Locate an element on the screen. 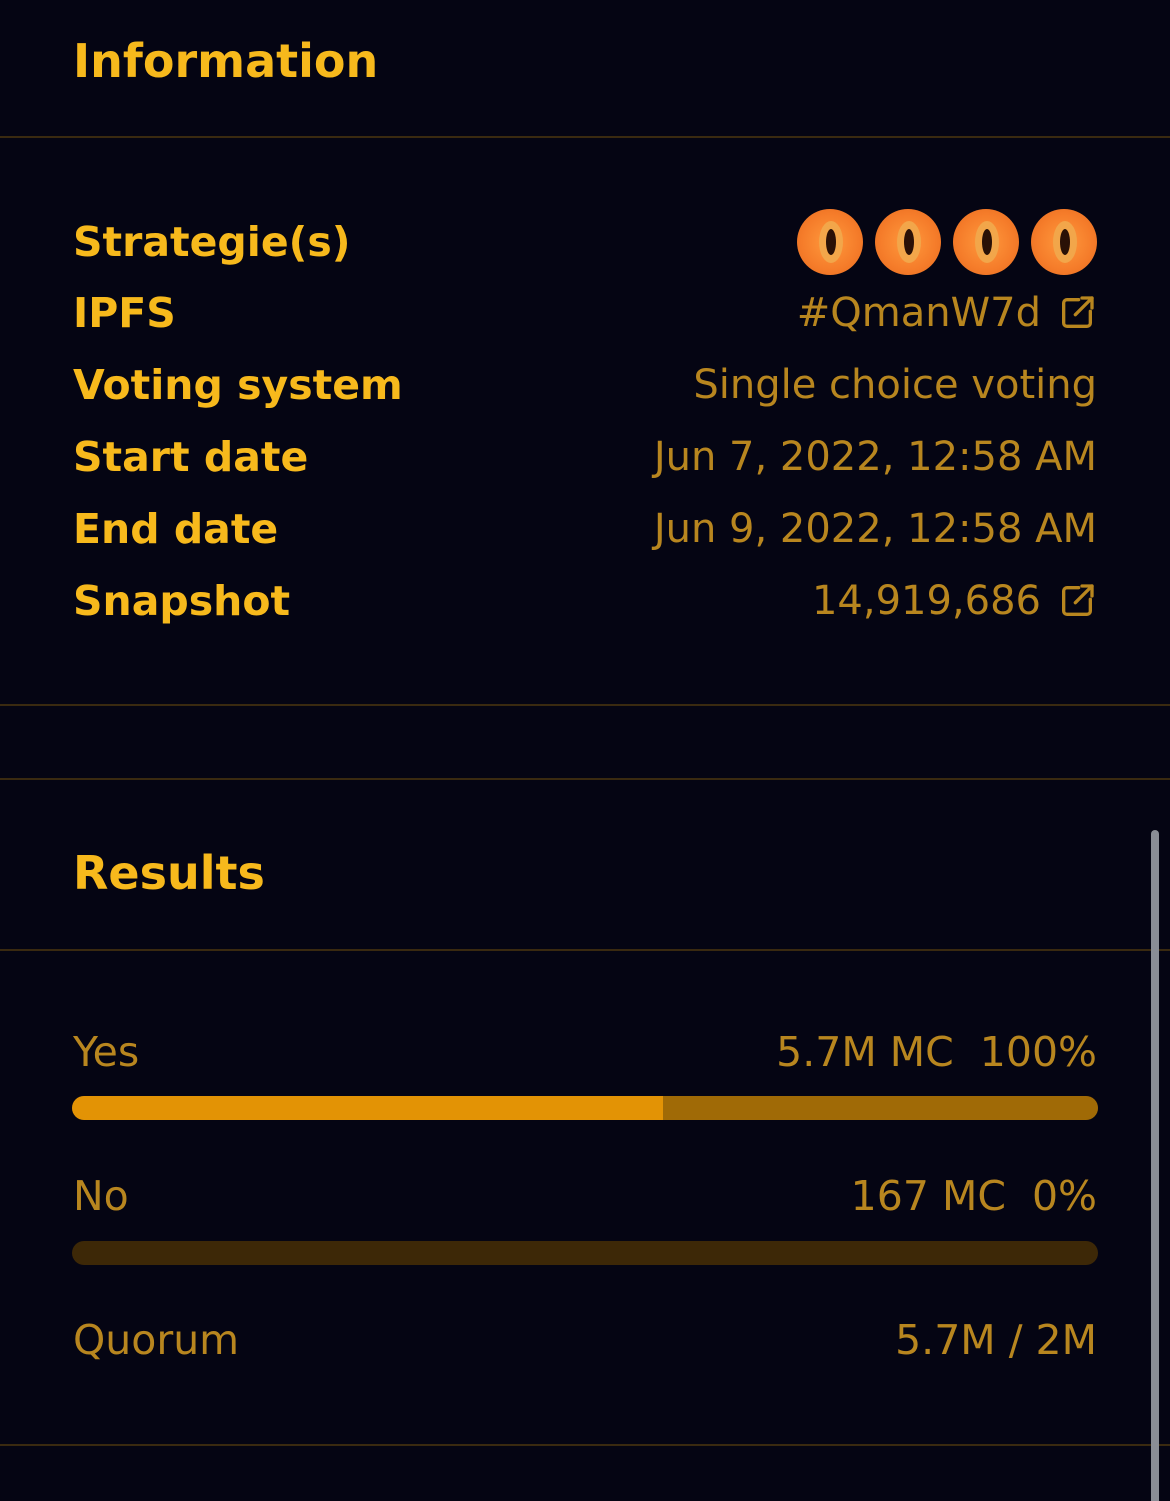  end-date-label: End date is located at coordinates (176, 529).